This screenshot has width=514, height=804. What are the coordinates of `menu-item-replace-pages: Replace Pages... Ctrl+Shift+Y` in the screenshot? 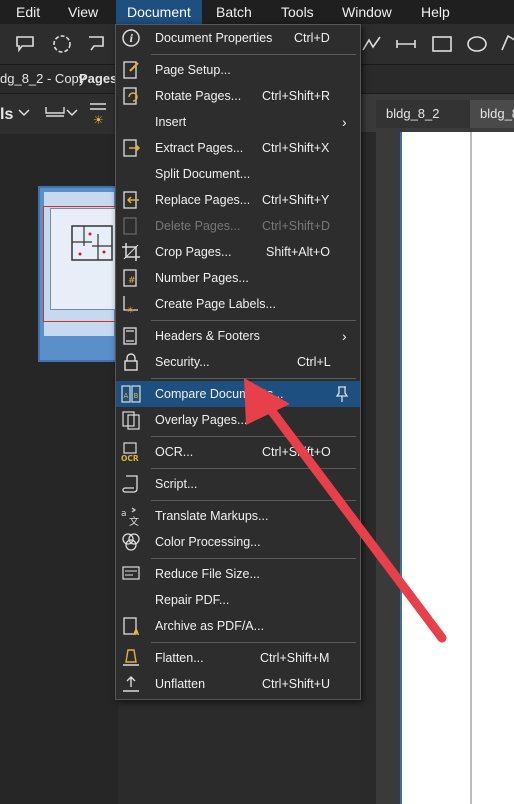 It's located at (238, 200).